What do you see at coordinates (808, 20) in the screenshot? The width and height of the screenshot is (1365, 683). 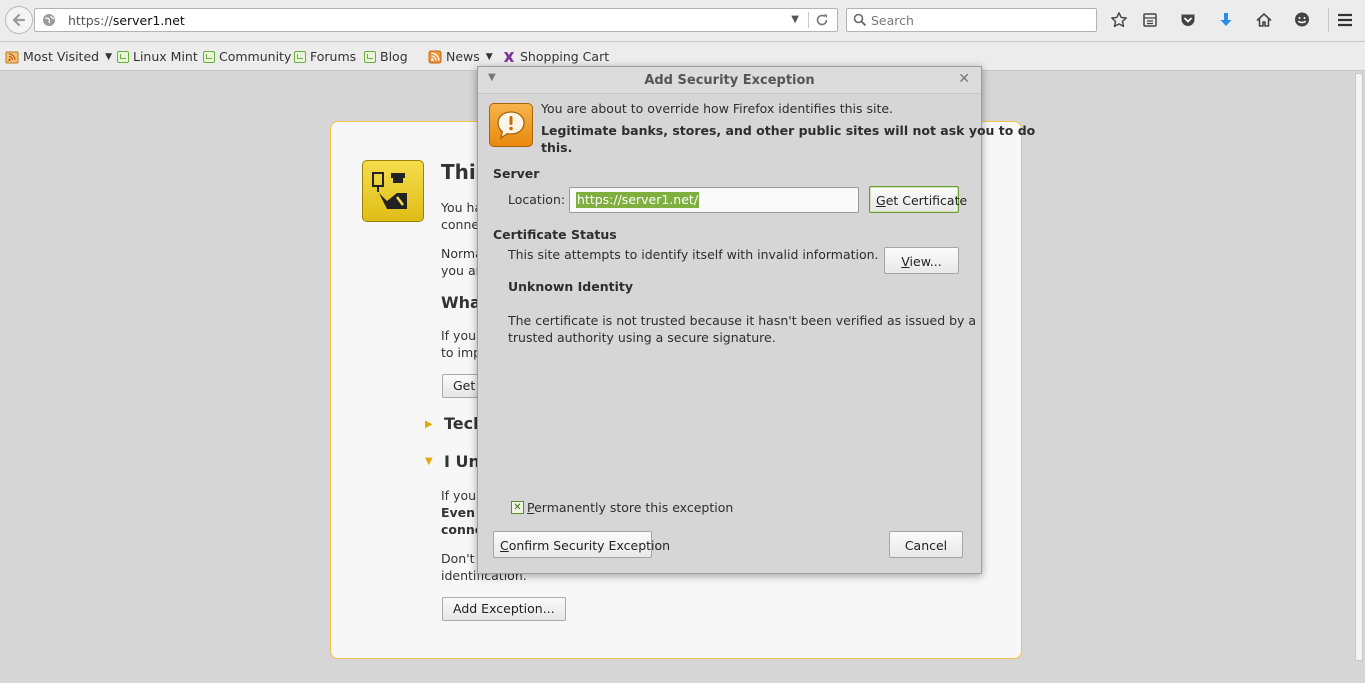 I see `url-divider` at bounding box center [808, 20].